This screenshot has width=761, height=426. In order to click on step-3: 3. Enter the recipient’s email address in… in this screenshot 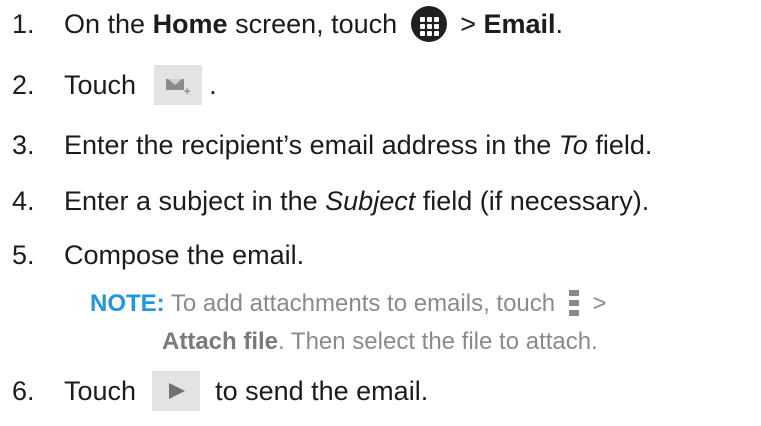, I will do `click(332, 145)`.